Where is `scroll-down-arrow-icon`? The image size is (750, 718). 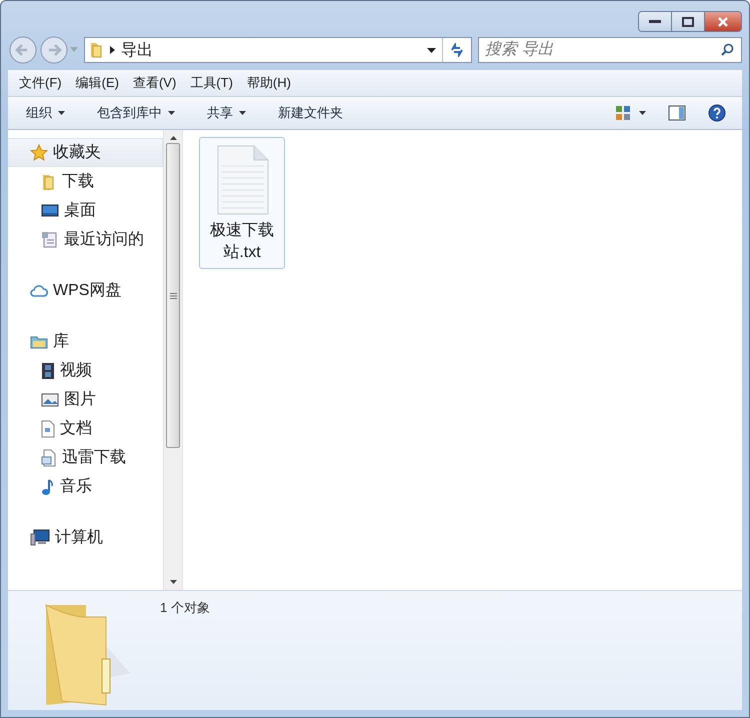 scroll-down-arrow-icon is located at coordinates (173, 582).